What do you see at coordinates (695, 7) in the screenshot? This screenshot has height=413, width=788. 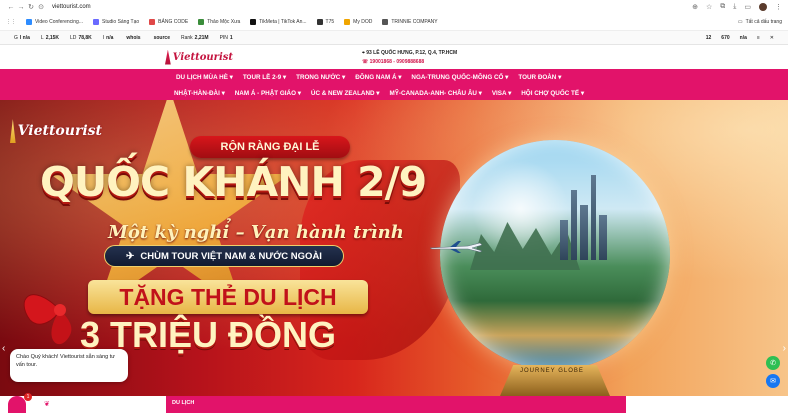 I see `zoom-icon: ⊕` at bounding box center [695, 7].